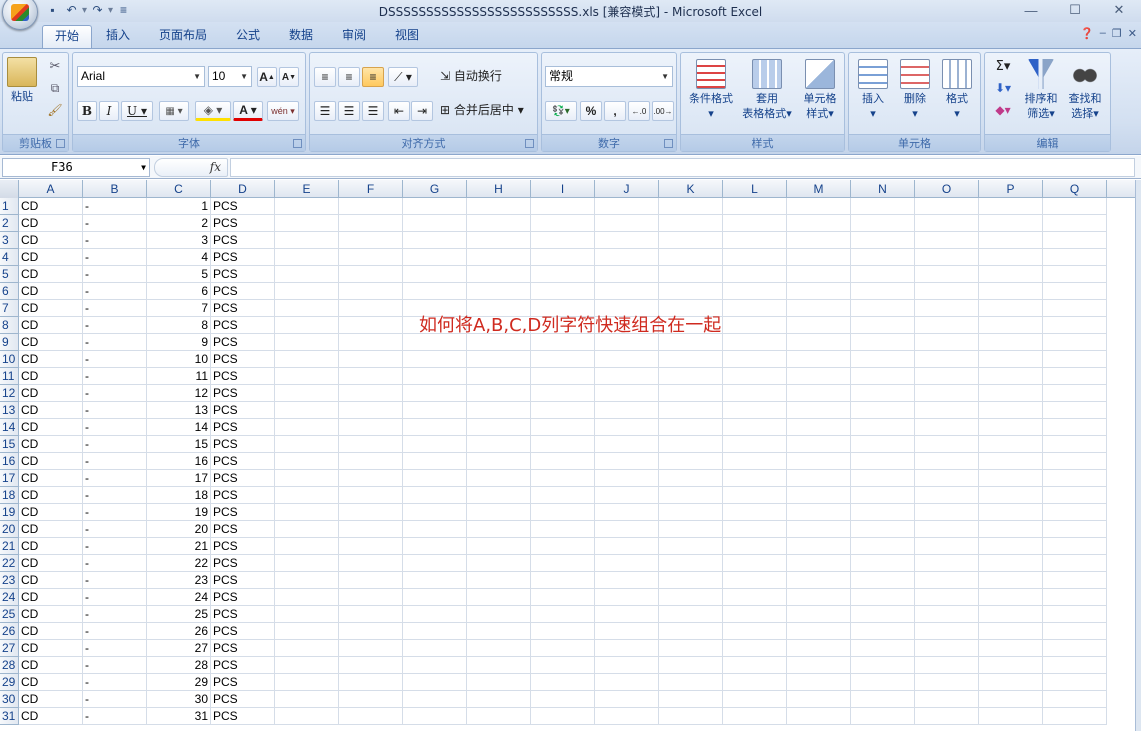 The width and height of the screenshot is (1141, 731). What do you see at coordinates (267, 77) in the screenshot?
I see `grow-font-icon: A ▲` at bounding box center [267, 77].